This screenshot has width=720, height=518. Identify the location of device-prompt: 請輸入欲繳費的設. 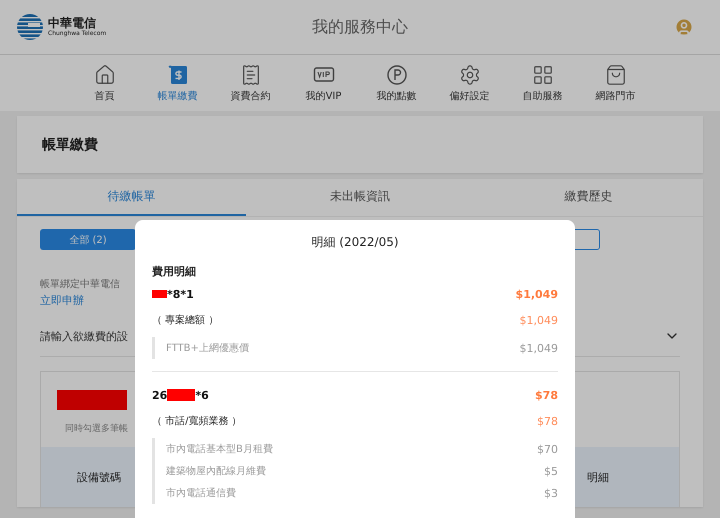
(84, 336).